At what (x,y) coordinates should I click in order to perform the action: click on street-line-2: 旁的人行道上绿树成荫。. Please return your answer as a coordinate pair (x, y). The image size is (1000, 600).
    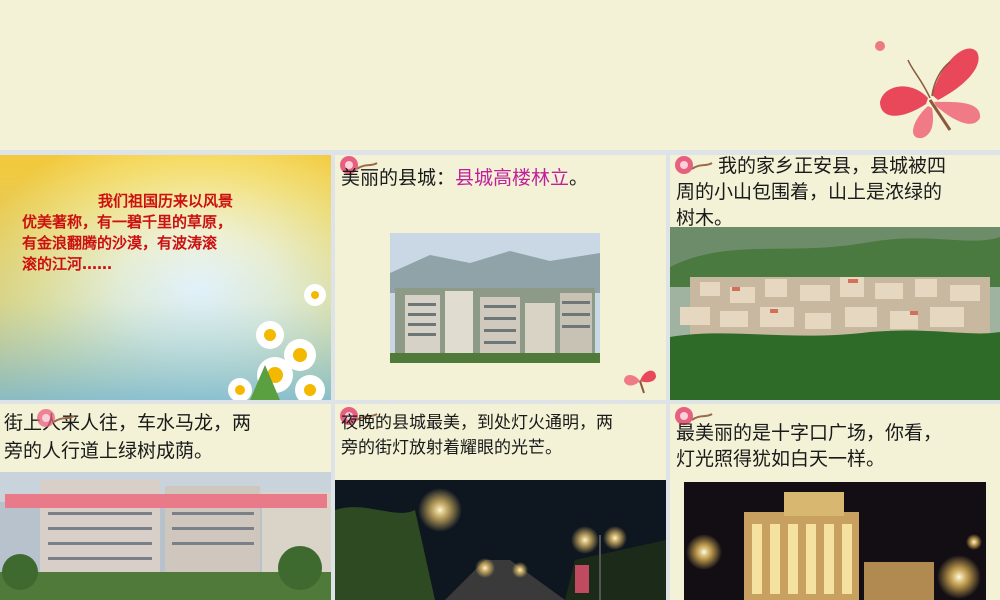
    Looking at the image, I should click on (109, 451).